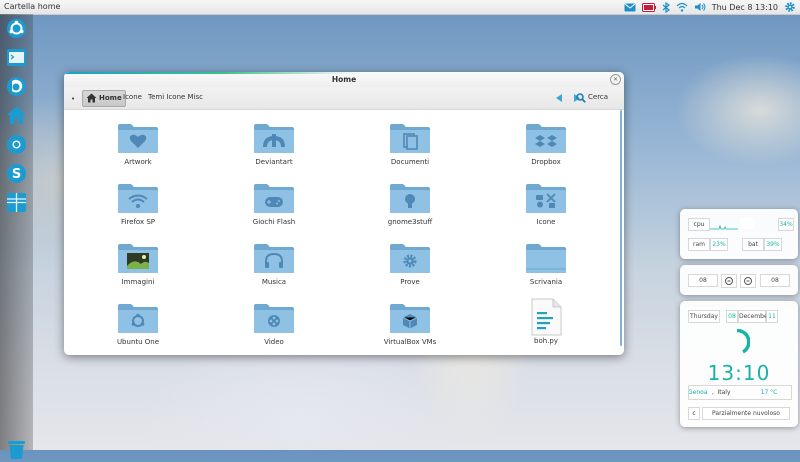 This screenshot has width=800, height=462. I want to click on grid-item-label: Deviantart, so click(274, 162).